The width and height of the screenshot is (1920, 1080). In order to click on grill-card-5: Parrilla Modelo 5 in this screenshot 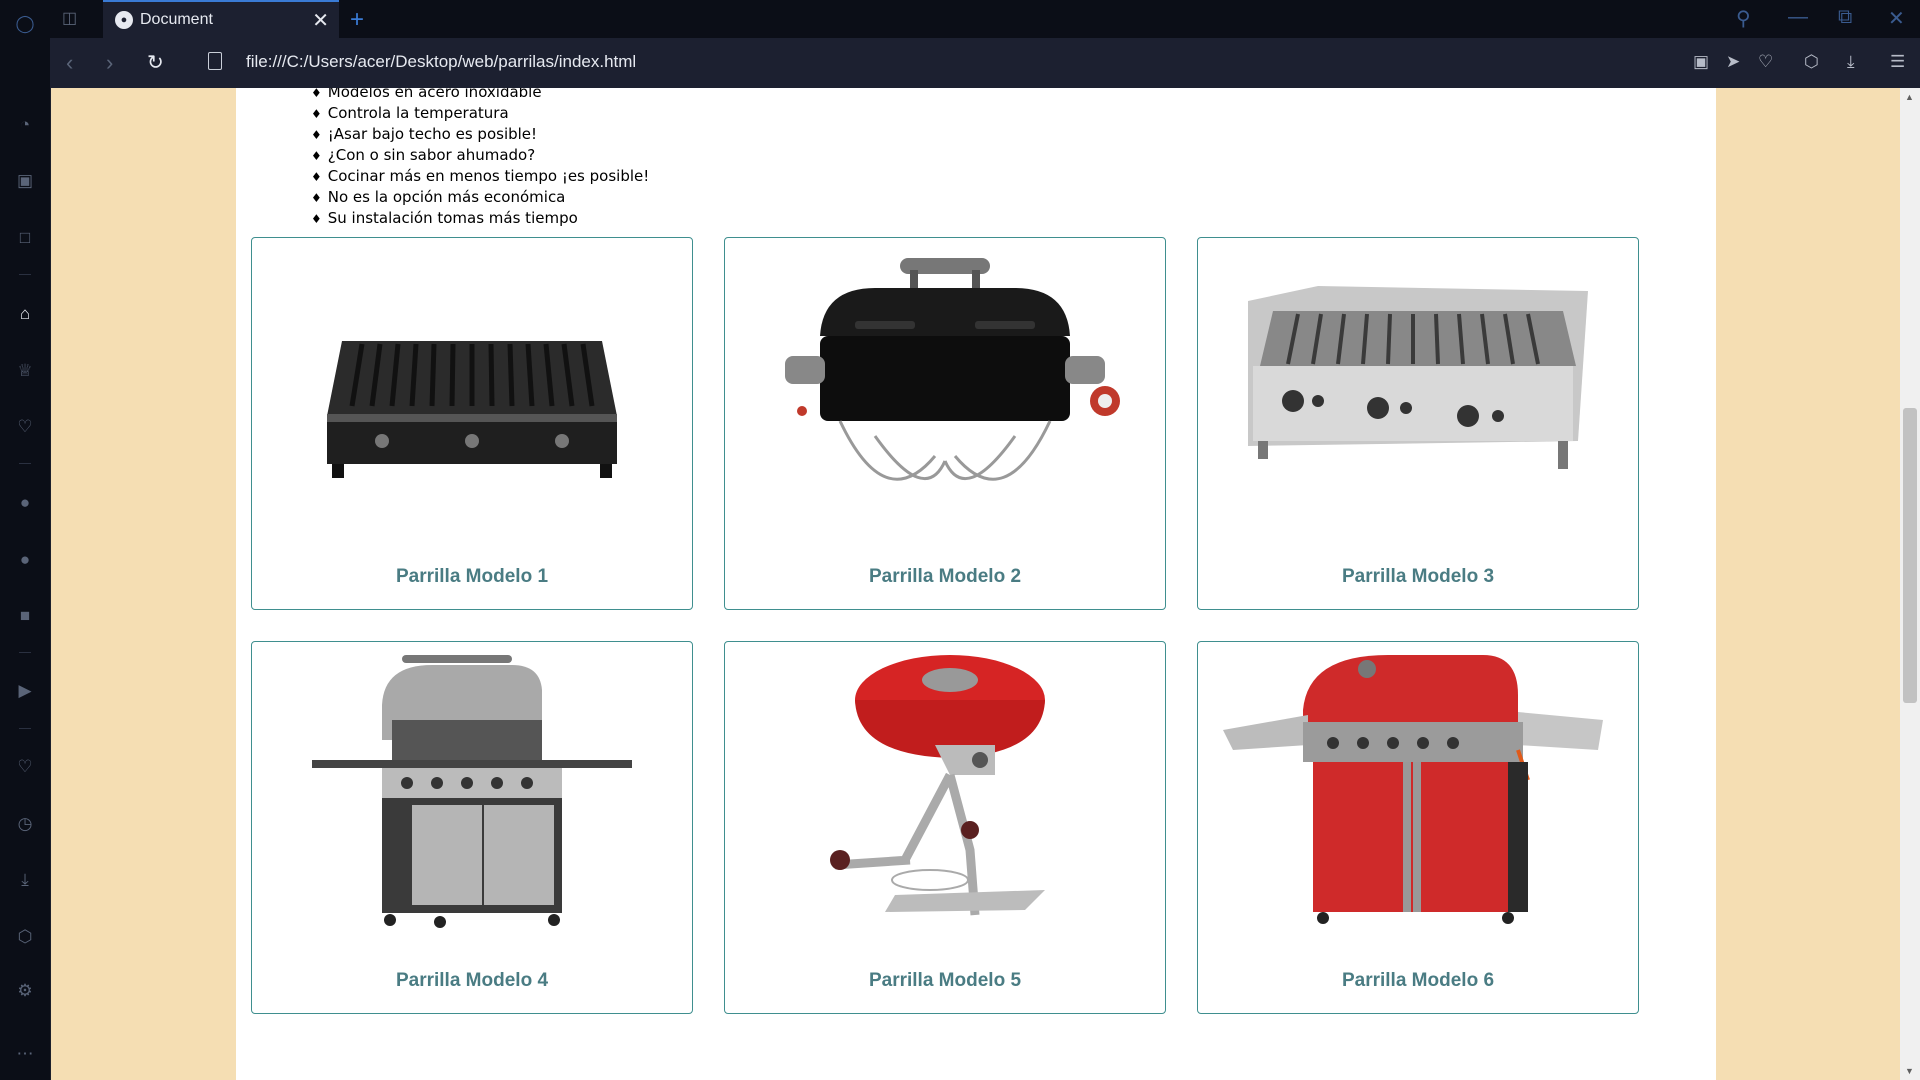, I will do `click(945, 827)`.